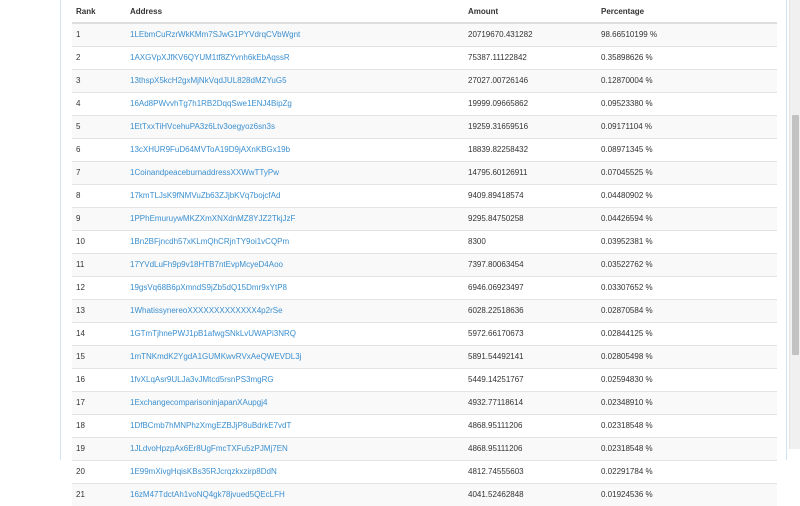  What do you see at coordinates (295, 241) in the screenshot?
I see `address-link: 1Bn2BFjncdh57xKLmQhCRjnTY9oi1vCQPm` at bounding box center [295, 241].